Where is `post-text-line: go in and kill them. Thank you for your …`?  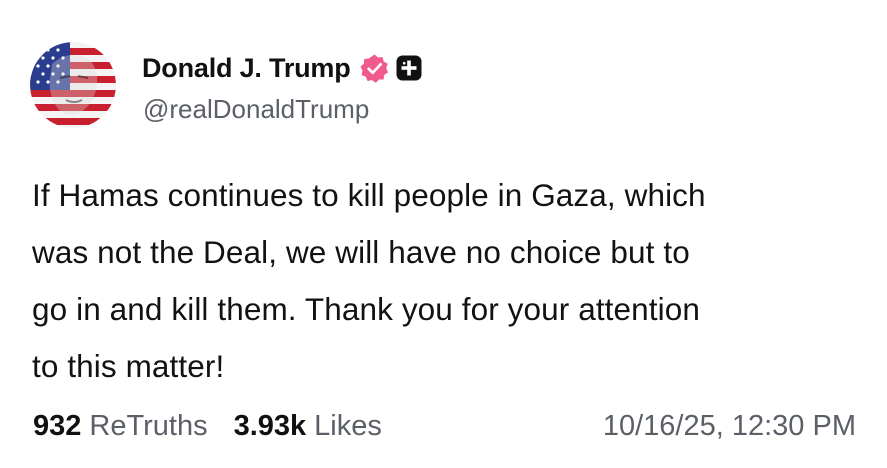 post-text-line: go in and kill them. Thank you for your … is located at coordinates (366, 309).